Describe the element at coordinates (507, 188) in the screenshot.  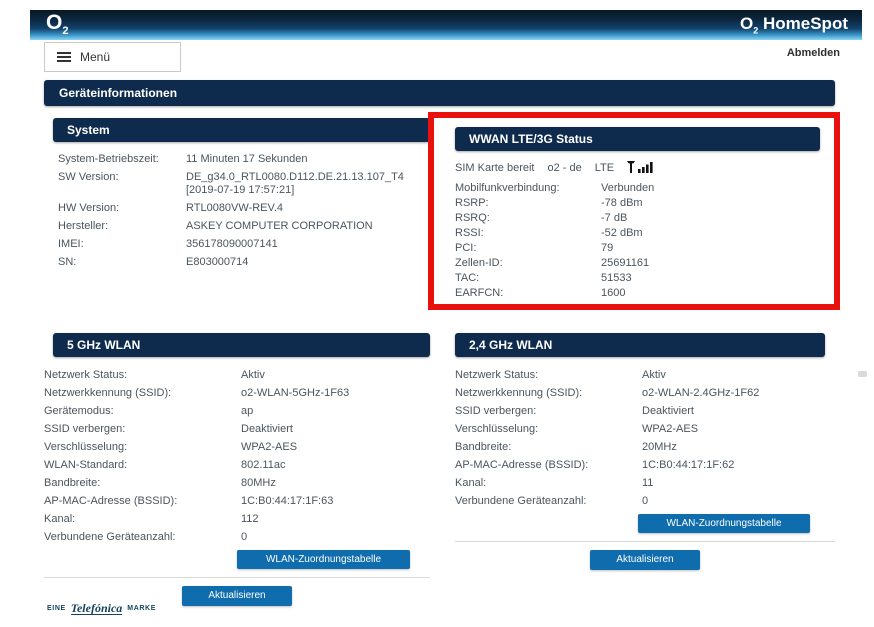
I see `info-label: Mobilfunkverbindung:` at that location.